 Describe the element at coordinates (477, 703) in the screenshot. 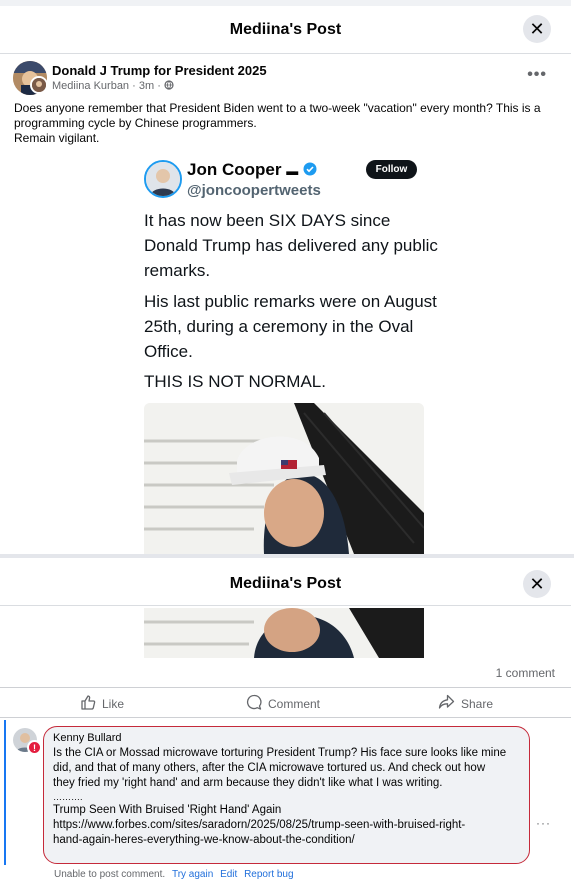

I see `share-label: Share` at that location.